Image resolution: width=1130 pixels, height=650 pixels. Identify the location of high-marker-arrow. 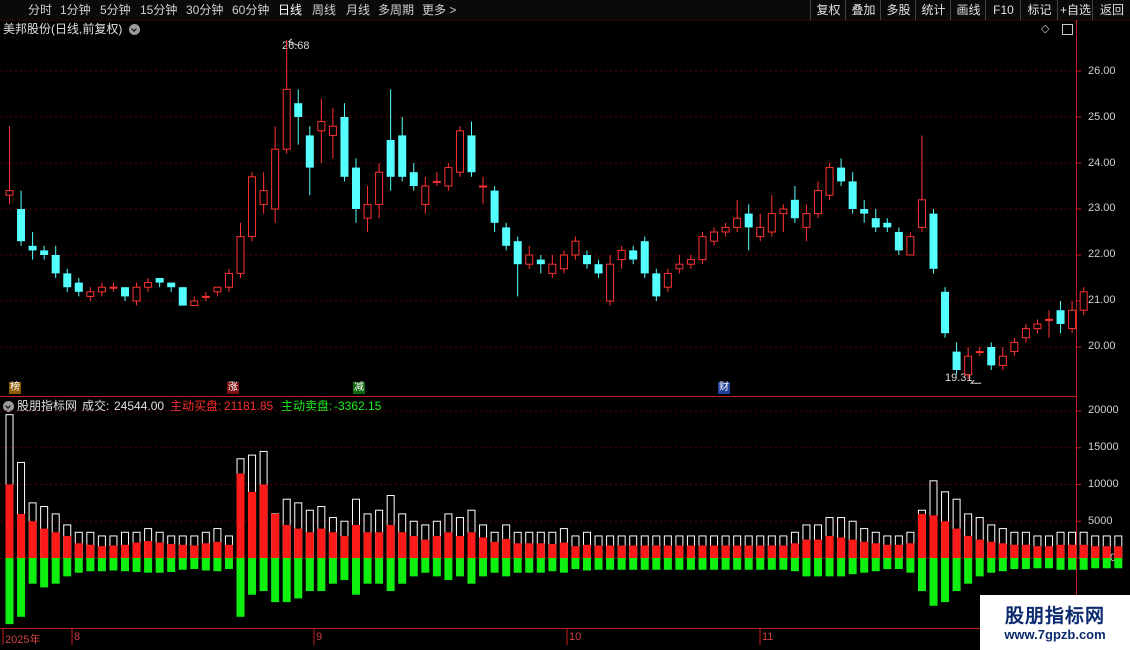
(293, 42).